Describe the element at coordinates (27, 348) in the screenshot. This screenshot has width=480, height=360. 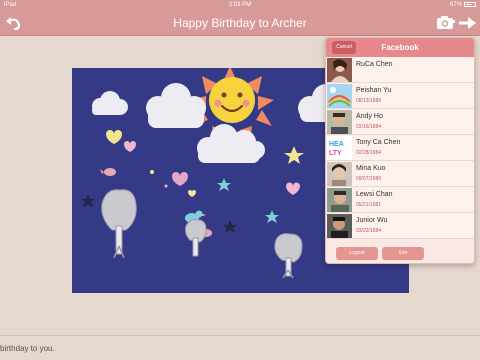
I see `card-message-text: birthday to you.` at that location.